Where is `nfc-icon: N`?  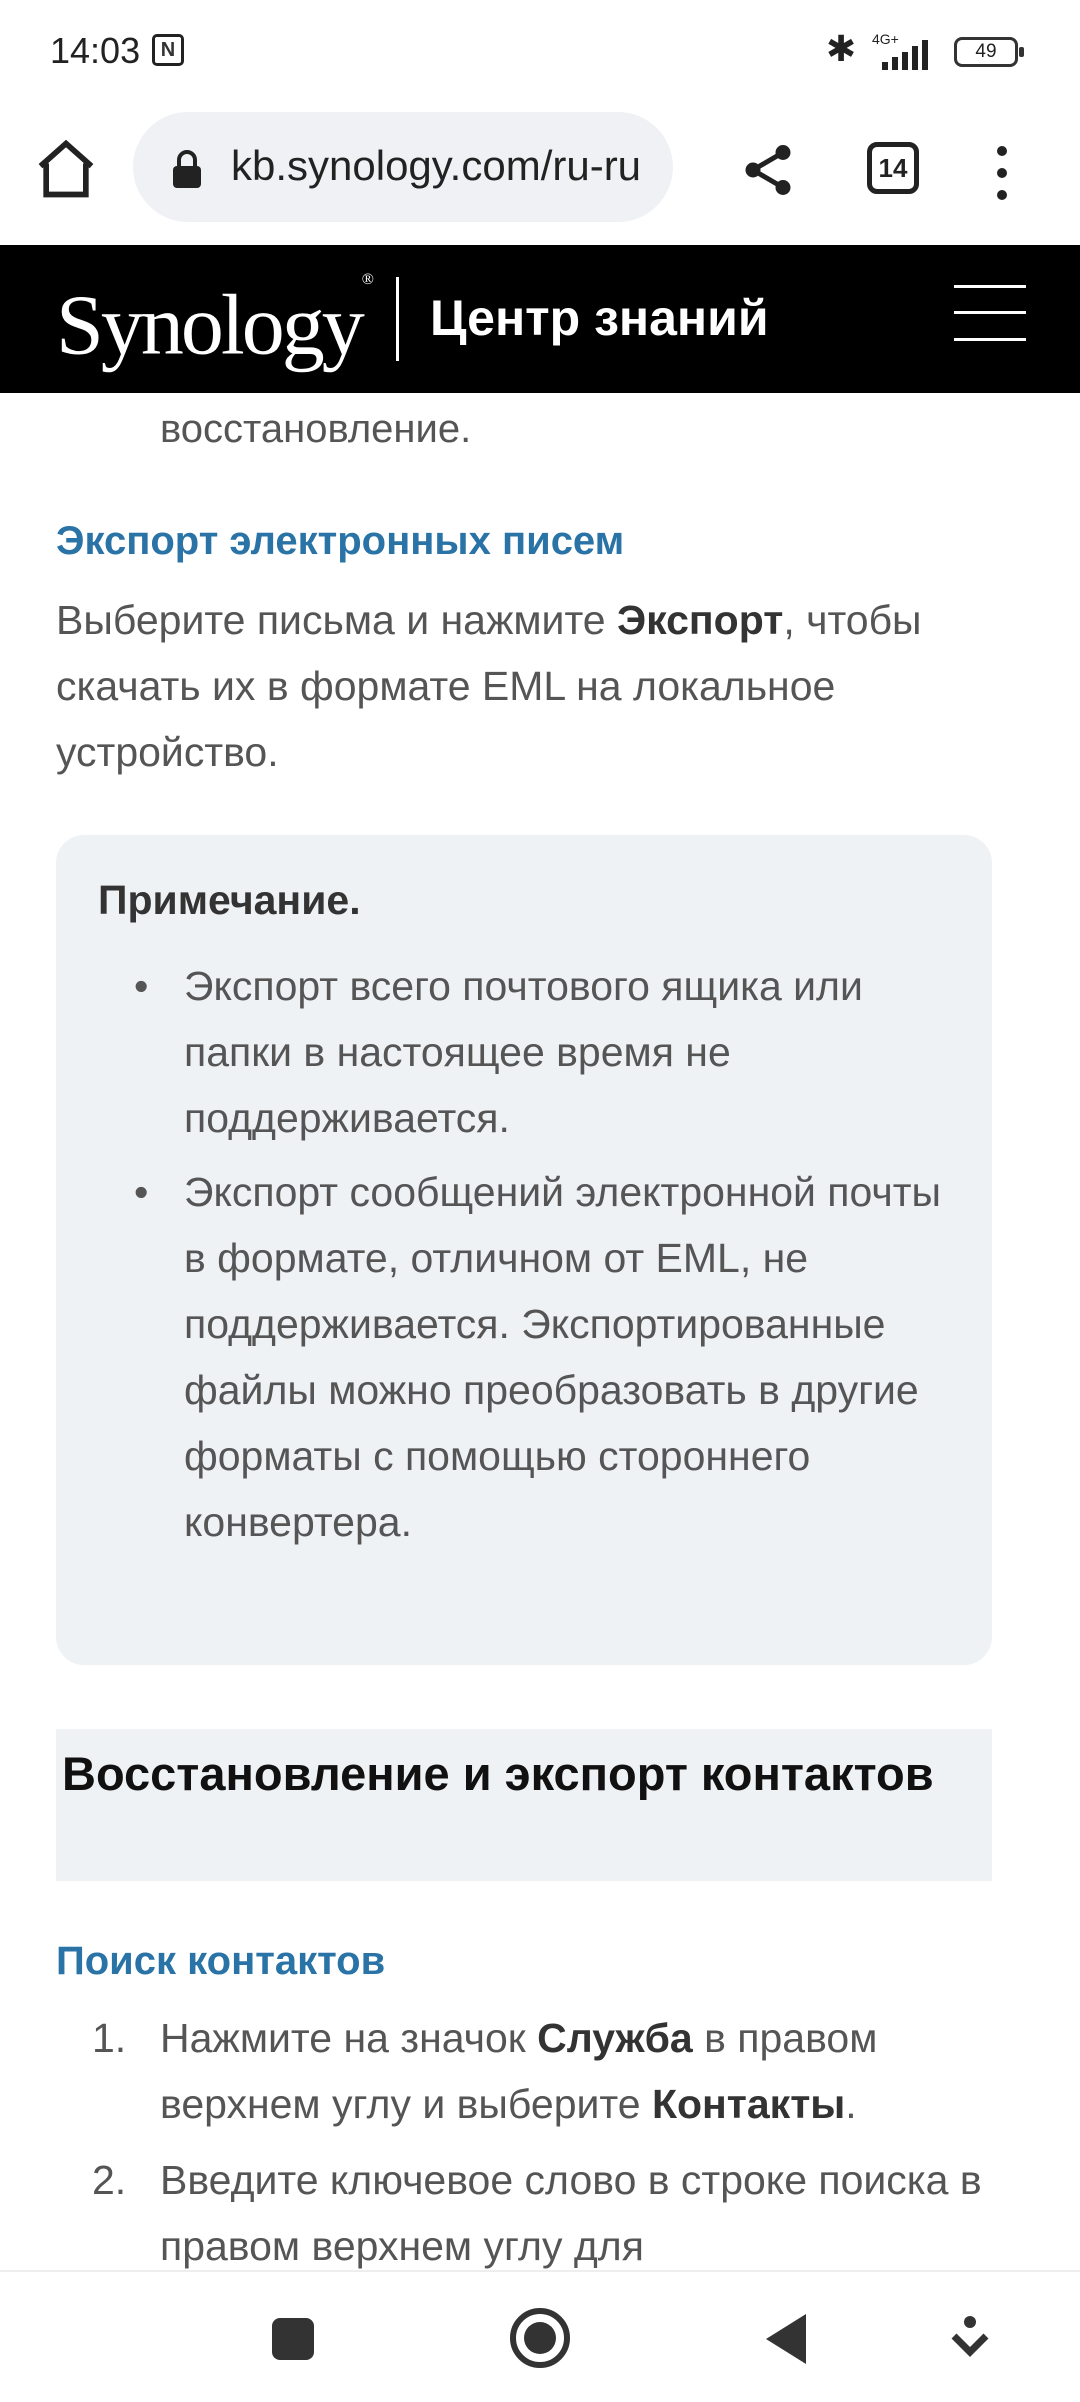
nfc-icon: N is located at coordinates (168, 50).